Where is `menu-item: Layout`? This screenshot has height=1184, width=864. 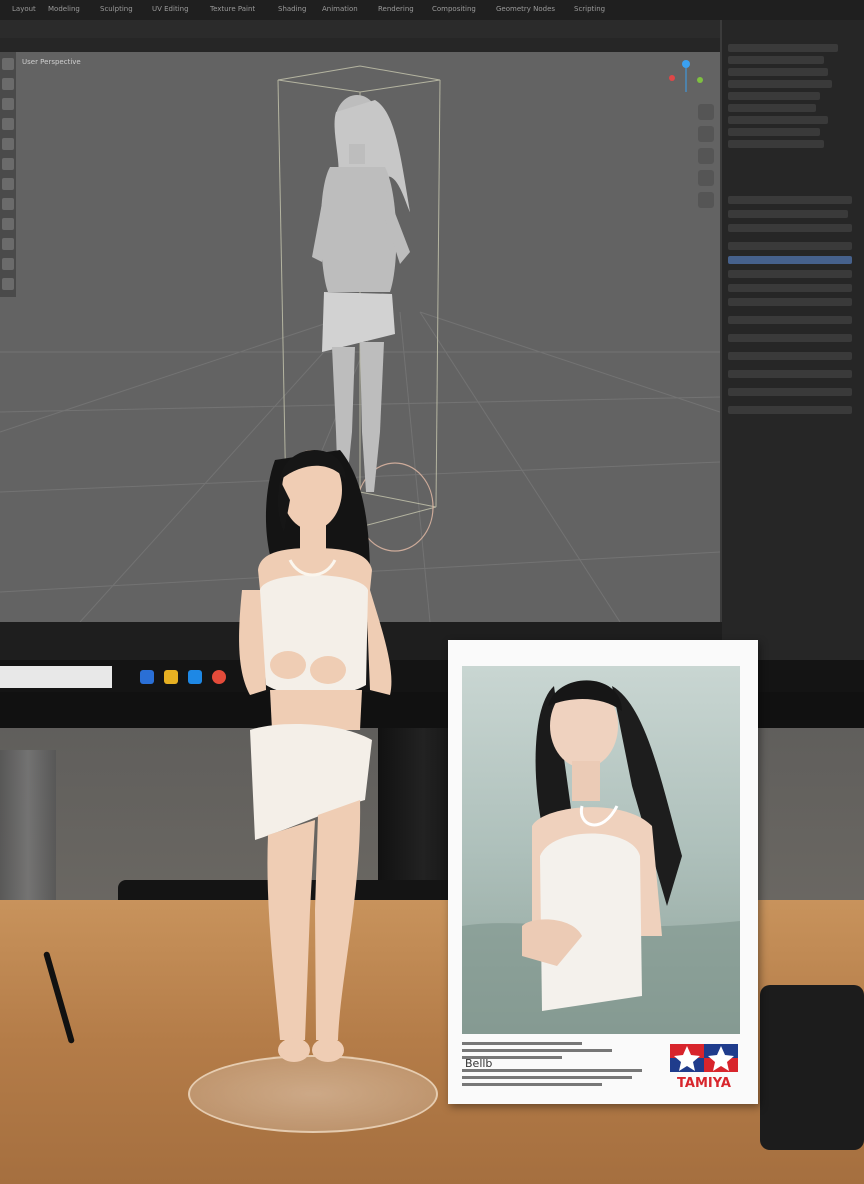 menu-item: Layout is located at coordinates (24, 9).